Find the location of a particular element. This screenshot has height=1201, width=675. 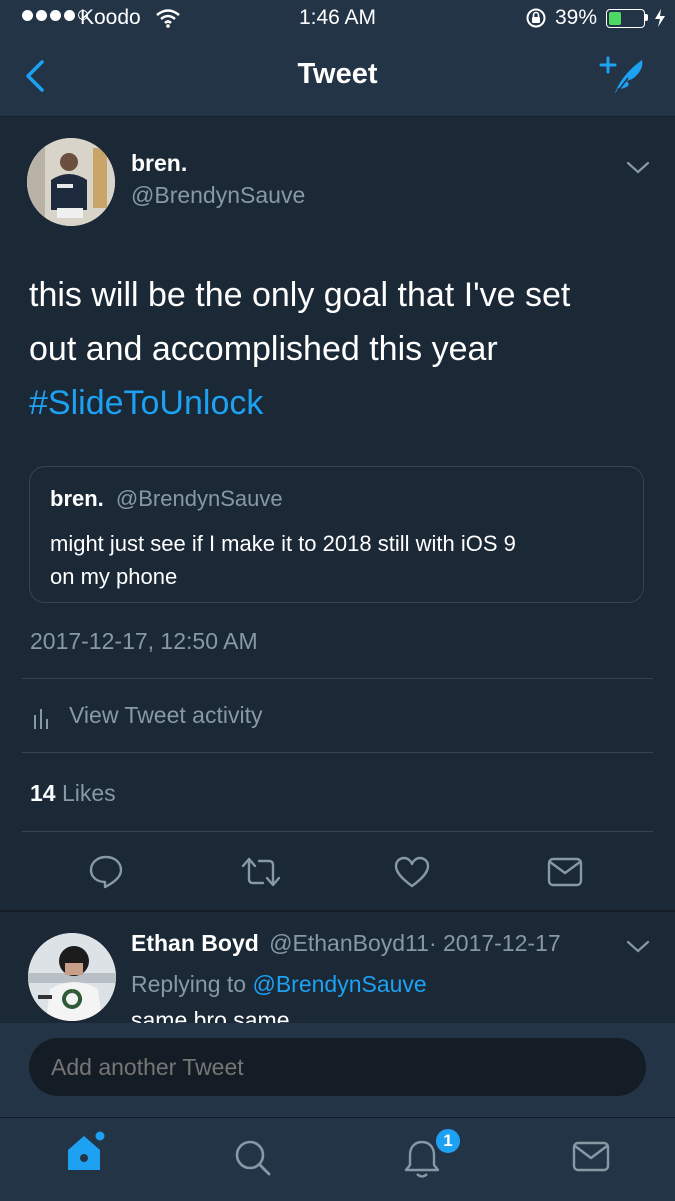

tweet-text-line: out and accomplished this year is located at coordinates (263, 349).